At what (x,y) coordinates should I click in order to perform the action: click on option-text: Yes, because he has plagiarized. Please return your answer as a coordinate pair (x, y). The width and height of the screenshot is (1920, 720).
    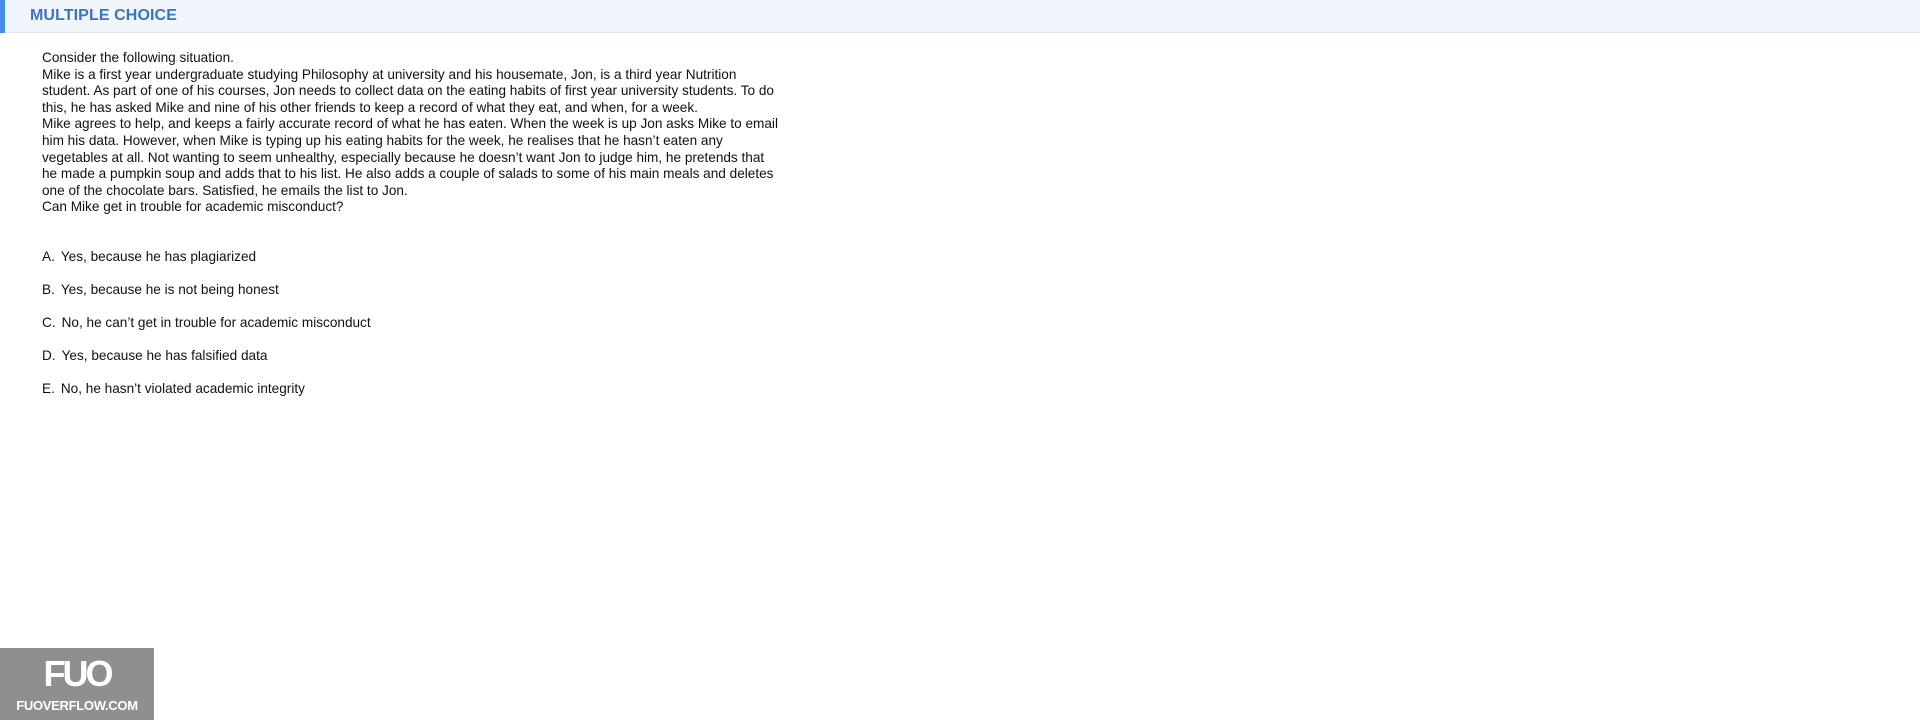
    Looking at the image, I should click on (158, 256).